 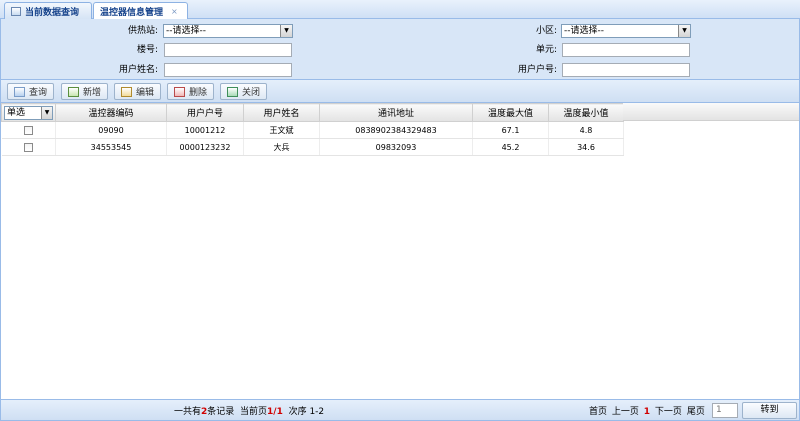 What do you see at coordinates (228, 70) in the screenshot?
I see `username-input` at bounding box center [228, 70].